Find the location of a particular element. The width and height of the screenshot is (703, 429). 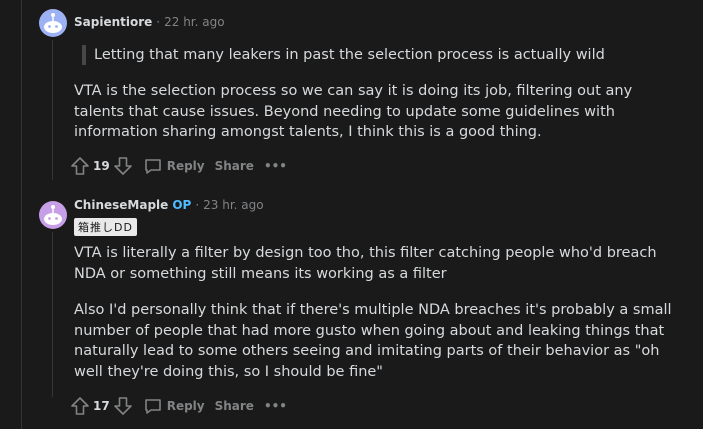

comment-actions: 17 Reply Share ••• is located at coordinates (178, 406).